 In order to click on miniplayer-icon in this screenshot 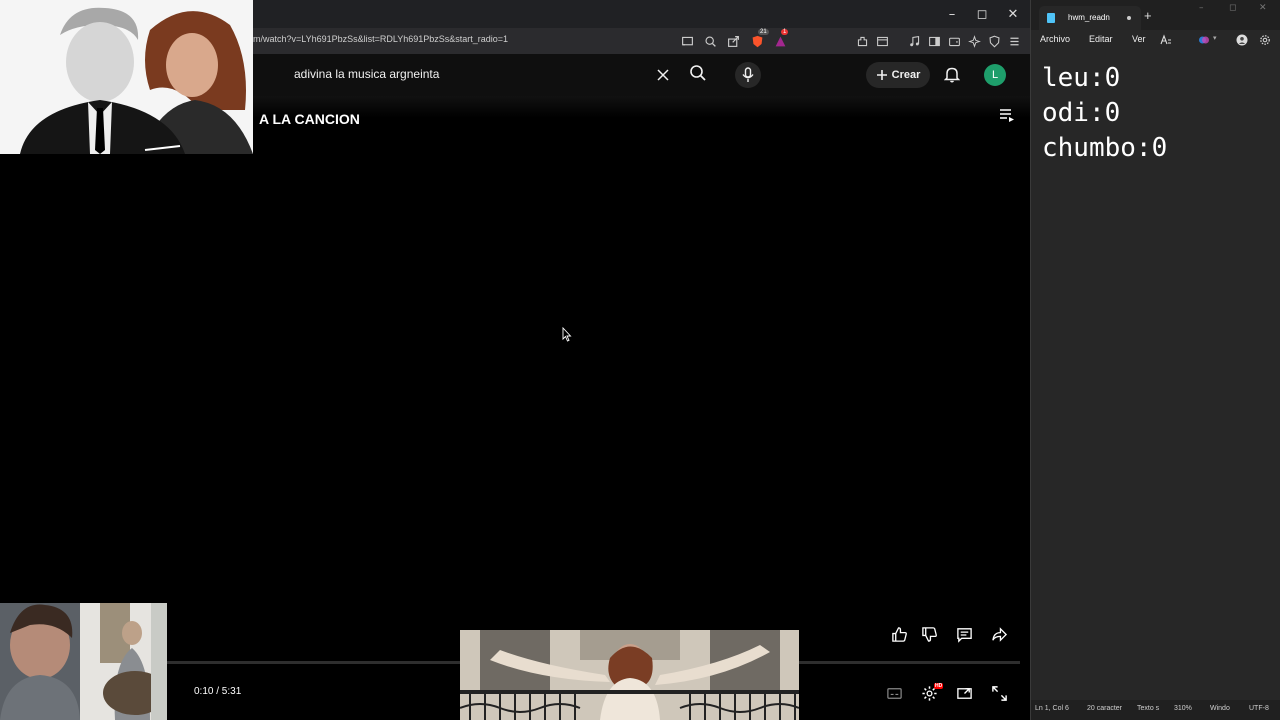, I will do `click(964, 693)`.